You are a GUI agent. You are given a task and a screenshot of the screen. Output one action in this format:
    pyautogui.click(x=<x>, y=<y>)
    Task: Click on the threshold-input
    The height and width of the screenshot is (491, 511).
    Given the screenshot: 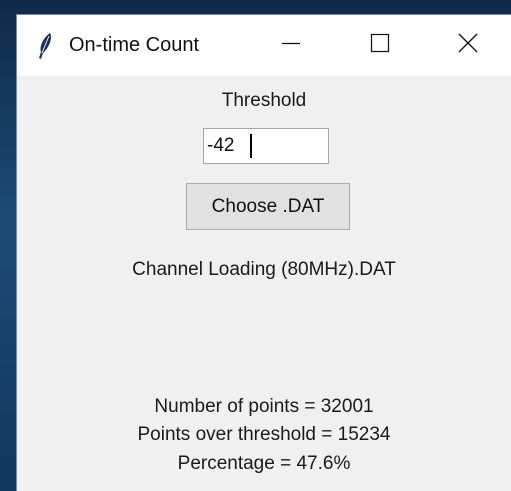 What is the action you would take?
    pyautogui.click(x=266, y=146)
    